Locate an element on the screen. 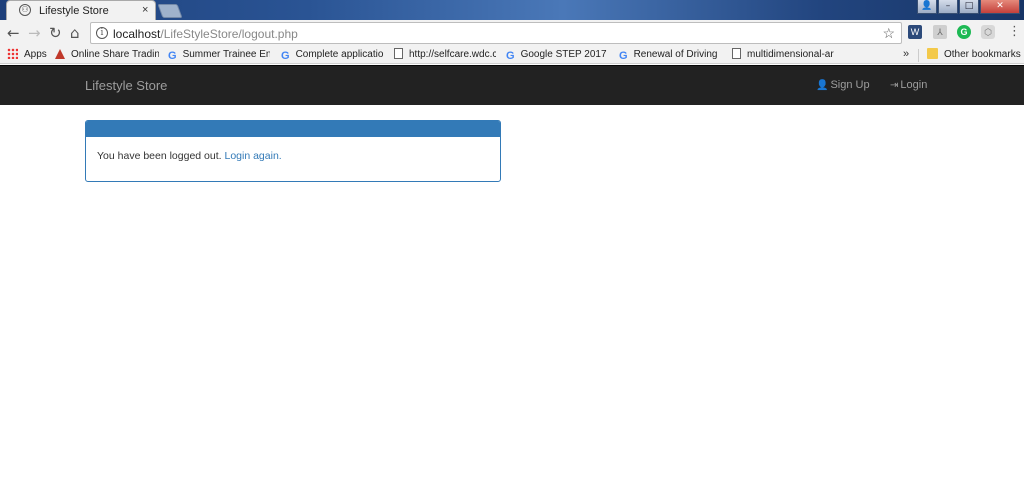 The image size is (1024, 482). tab-close-icon: × is located at coordinates (145, 10).